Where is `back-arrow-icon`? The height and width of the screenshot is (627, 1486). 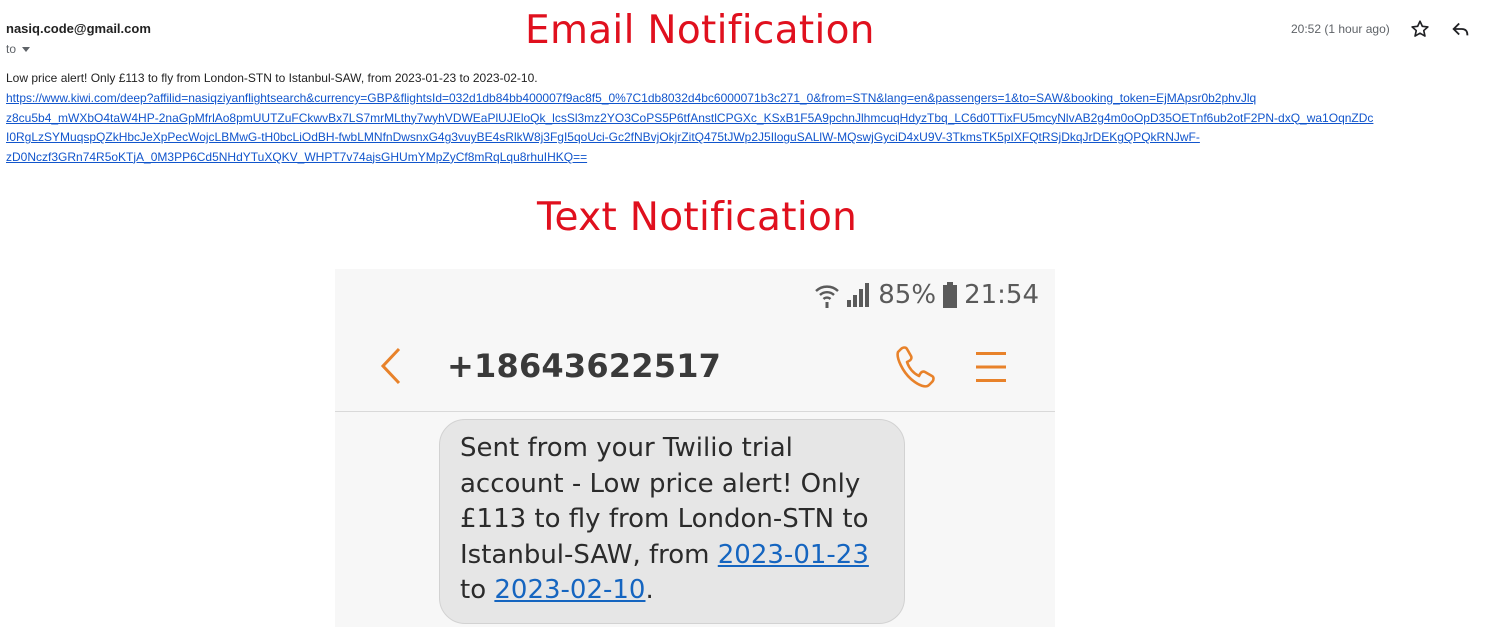 back-arrow-icon is located at coordinates (390, 366).